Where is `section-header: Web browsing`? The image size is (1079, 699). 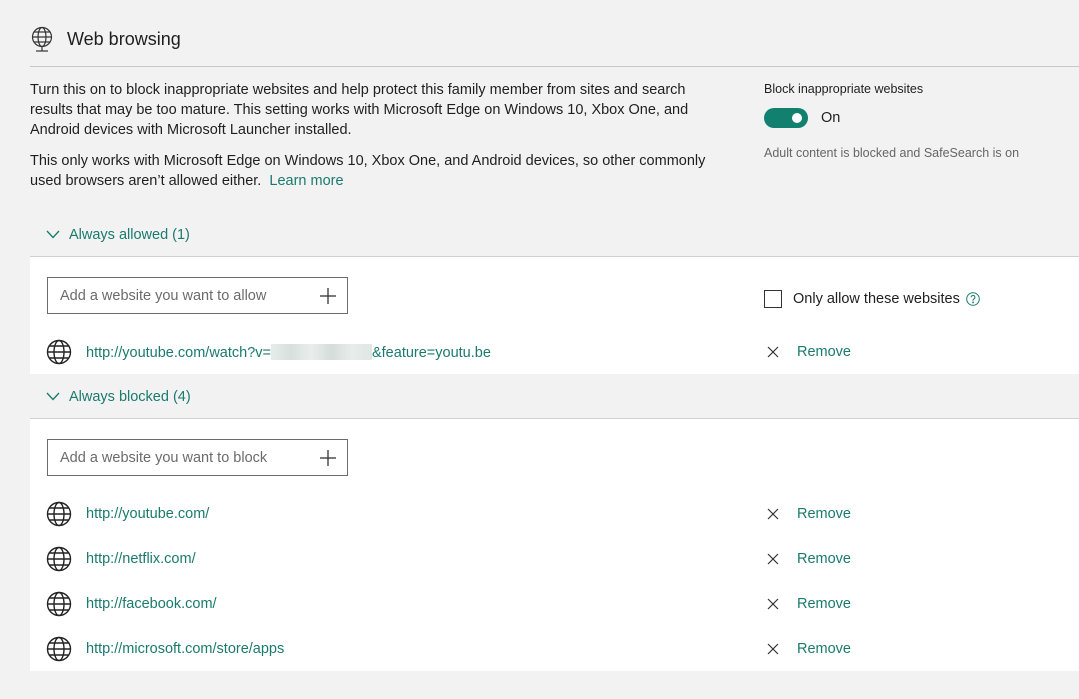 section-header: Web browsing is located at coordinates (105, 39).